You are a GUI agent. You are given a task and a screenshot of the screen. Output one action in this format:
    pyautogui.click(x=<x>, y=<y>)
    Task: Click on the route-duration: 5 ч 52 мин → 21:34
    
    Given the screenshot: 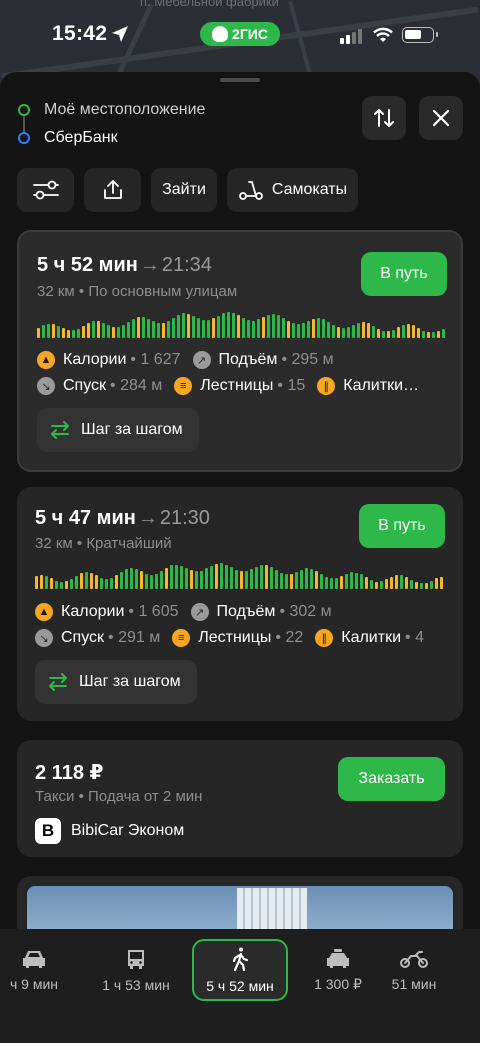 What is the action you would take?
    pyautogui.click(x=124, y=265)
    